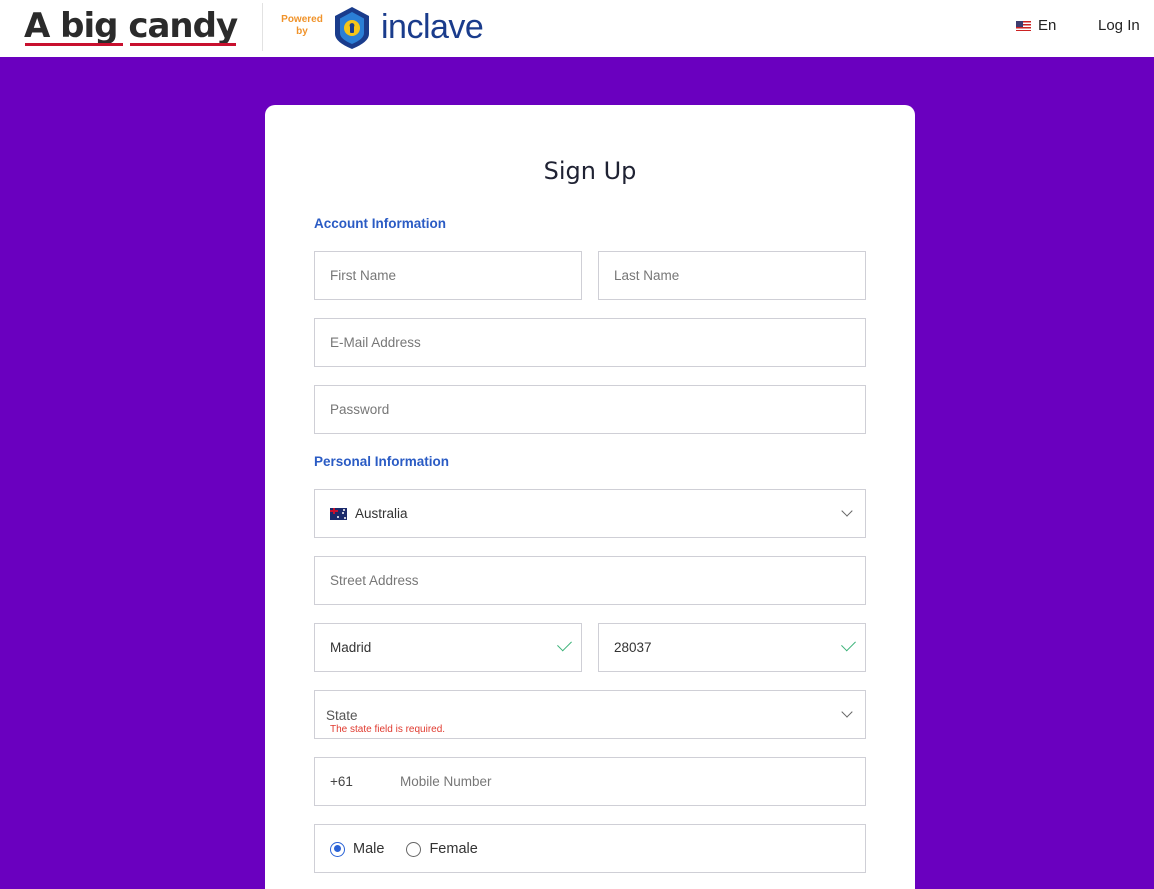 Image resolution: width=1154 pixels, height=889 pixels. I want to click on zip-field, so click(732, 647).